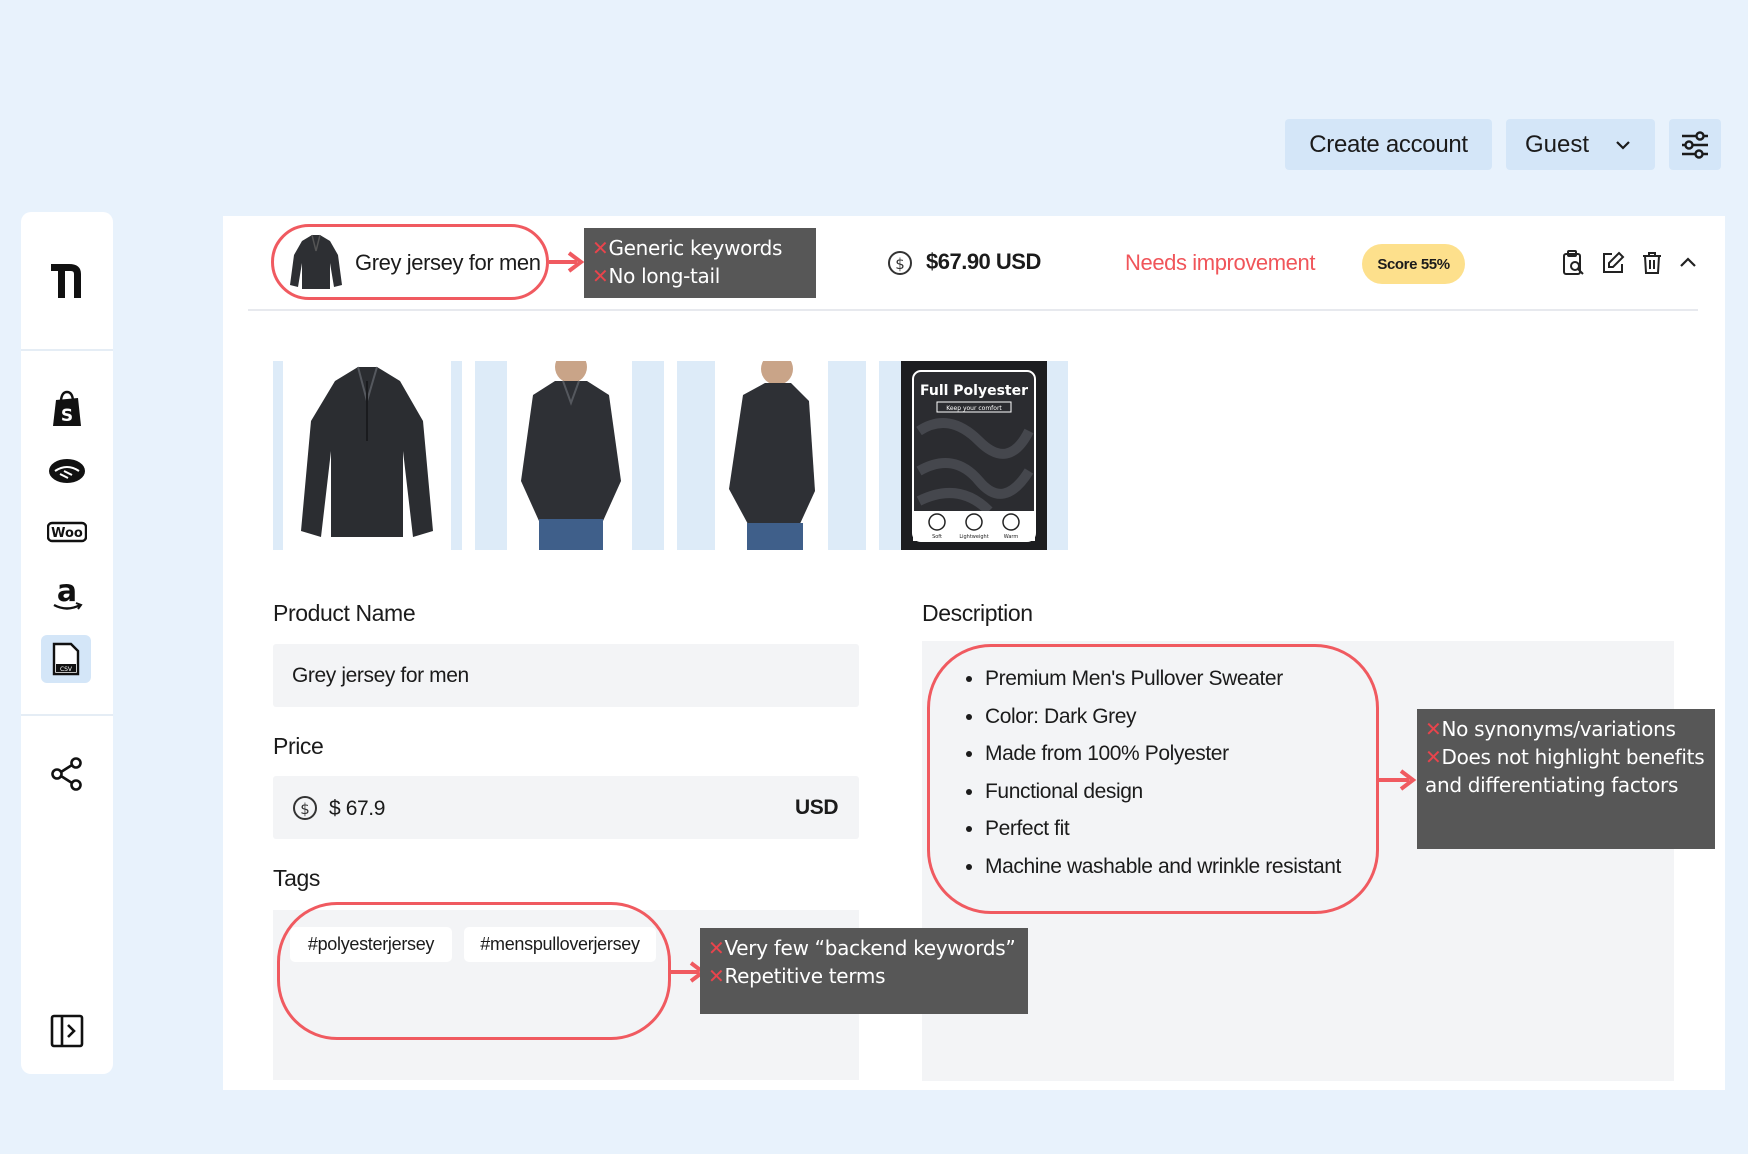  I want to click on product-name-label: Product Name, so click(344, 613).